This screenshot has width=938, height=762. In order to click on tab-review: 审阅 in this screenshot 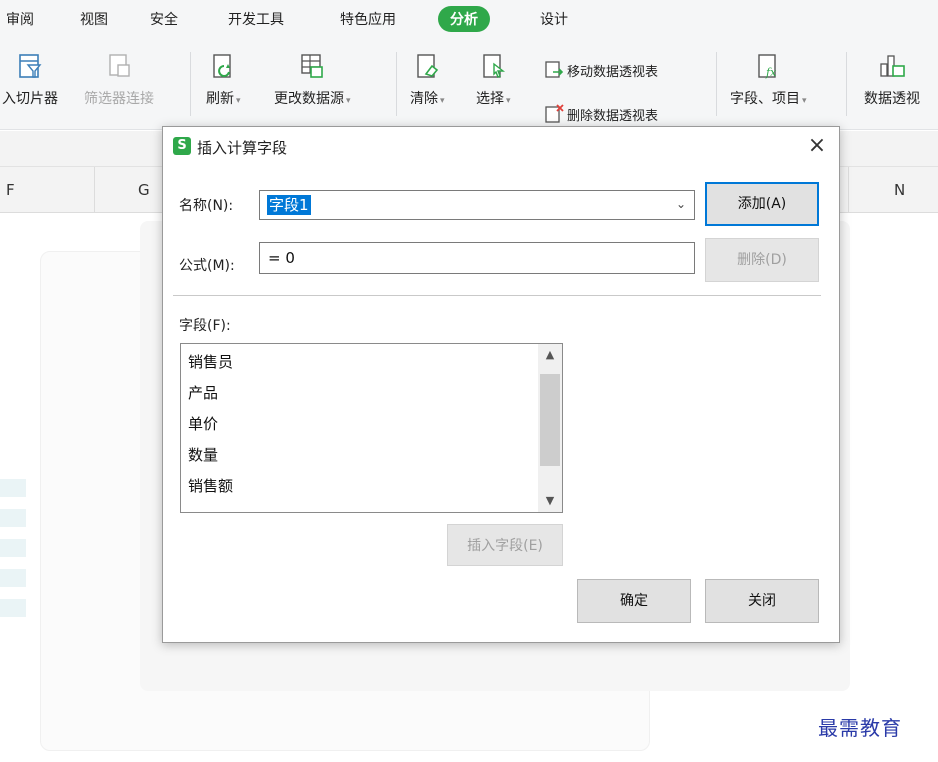, I will do `click(20, 19)`.